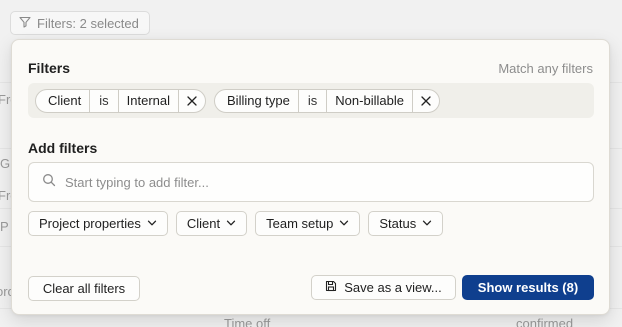  What do you see at coordinates (545, 68) in the screenshot?
I see `match-mode-toggle: Match any filters` at bounding box center [545, 68].